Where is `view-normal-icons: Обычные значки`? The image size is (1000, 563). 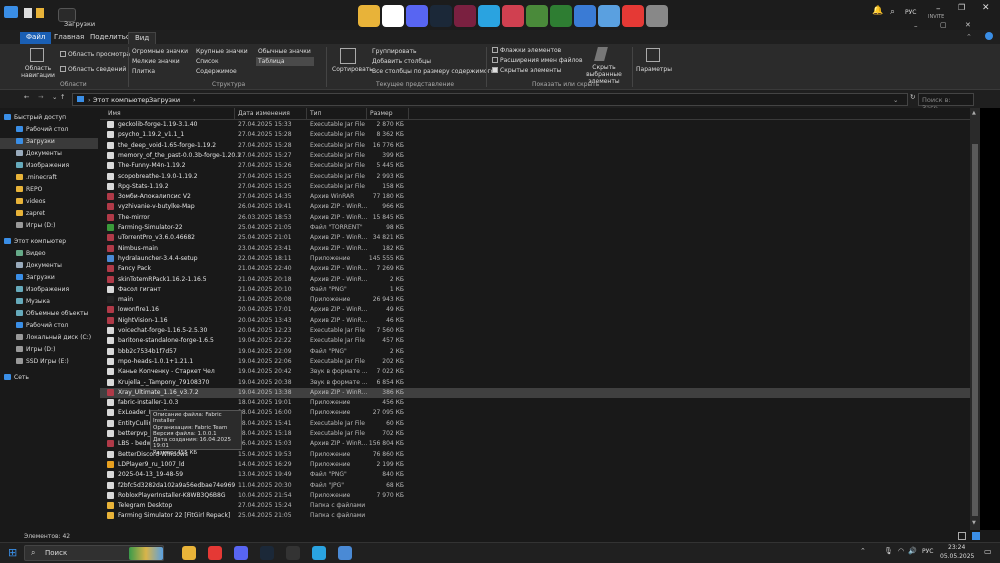
view-normal-icons: Обычные значки is located at coordinates (284, 51).